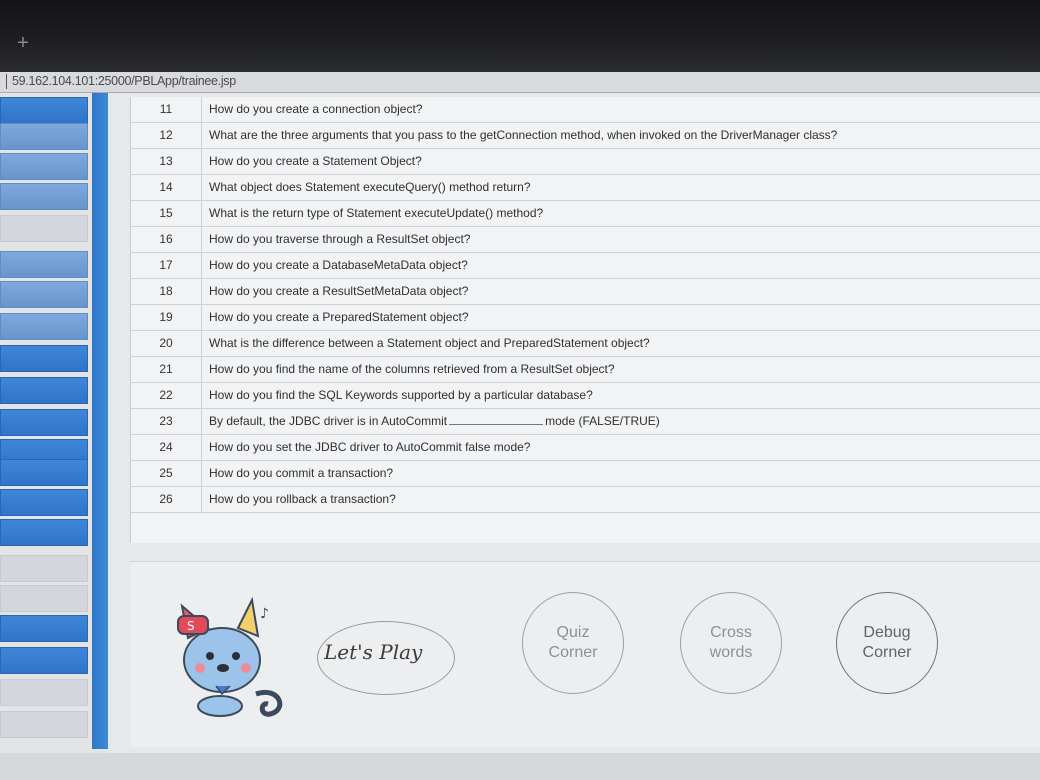  I want to click on table-row: 13 How do you create a Statement Object?, so click(585, 162).